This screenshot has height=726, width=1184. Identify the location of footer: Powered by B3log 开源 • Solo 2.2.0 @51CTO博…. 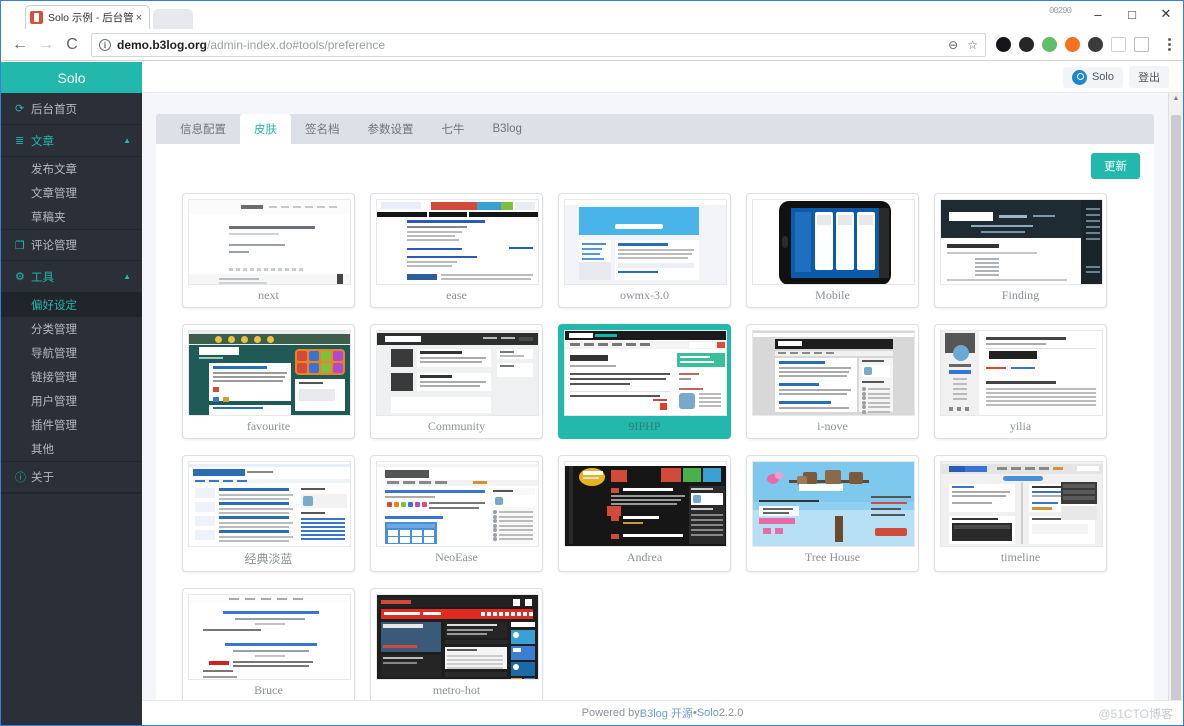
(662, 712).